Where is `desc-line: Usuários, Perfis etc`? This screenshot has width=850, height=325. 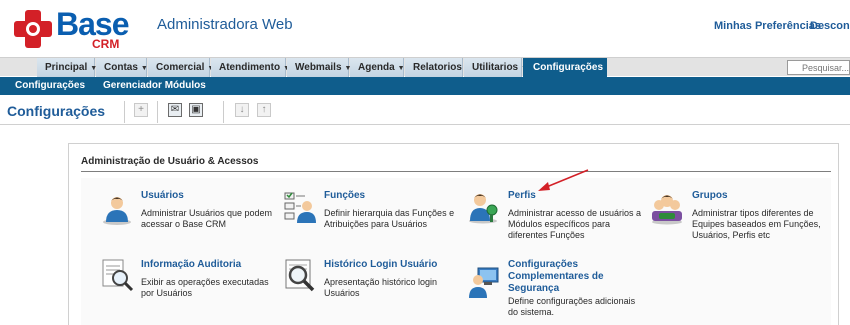 desc-line: Usuários, Perfis etc is located at coordinates (731, 235).